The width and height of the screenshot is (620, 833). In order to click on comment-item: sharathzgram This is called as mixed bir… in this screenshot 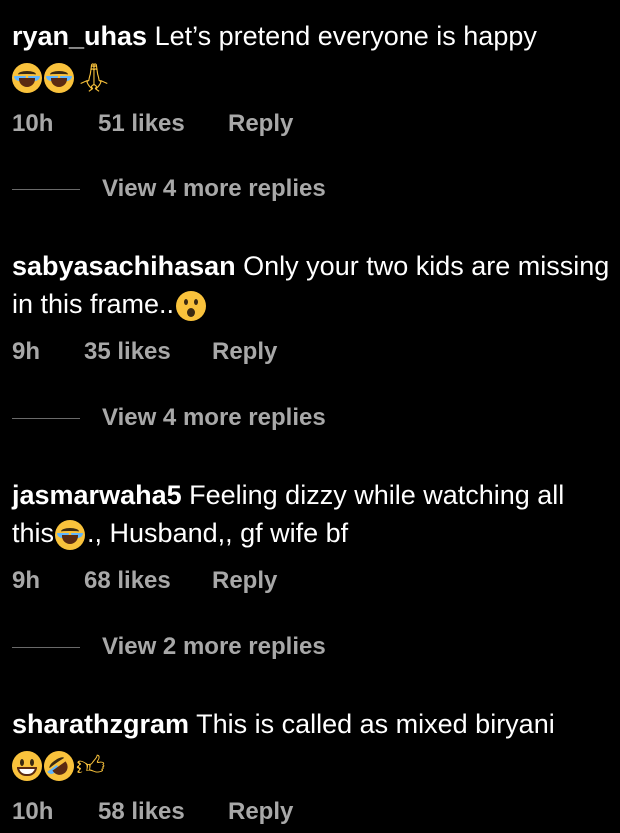, I will do `click(312, 766)`.